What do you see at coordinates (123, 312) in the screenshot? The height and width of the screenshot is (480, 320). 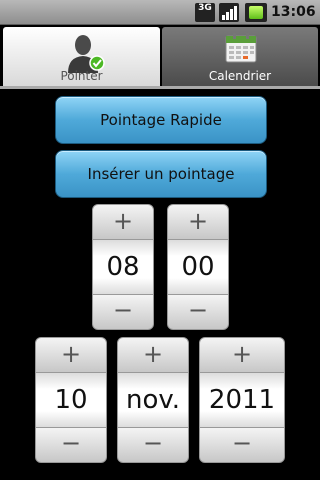 I see `hour-decrement-button: −` at bounding box center [123, 312].